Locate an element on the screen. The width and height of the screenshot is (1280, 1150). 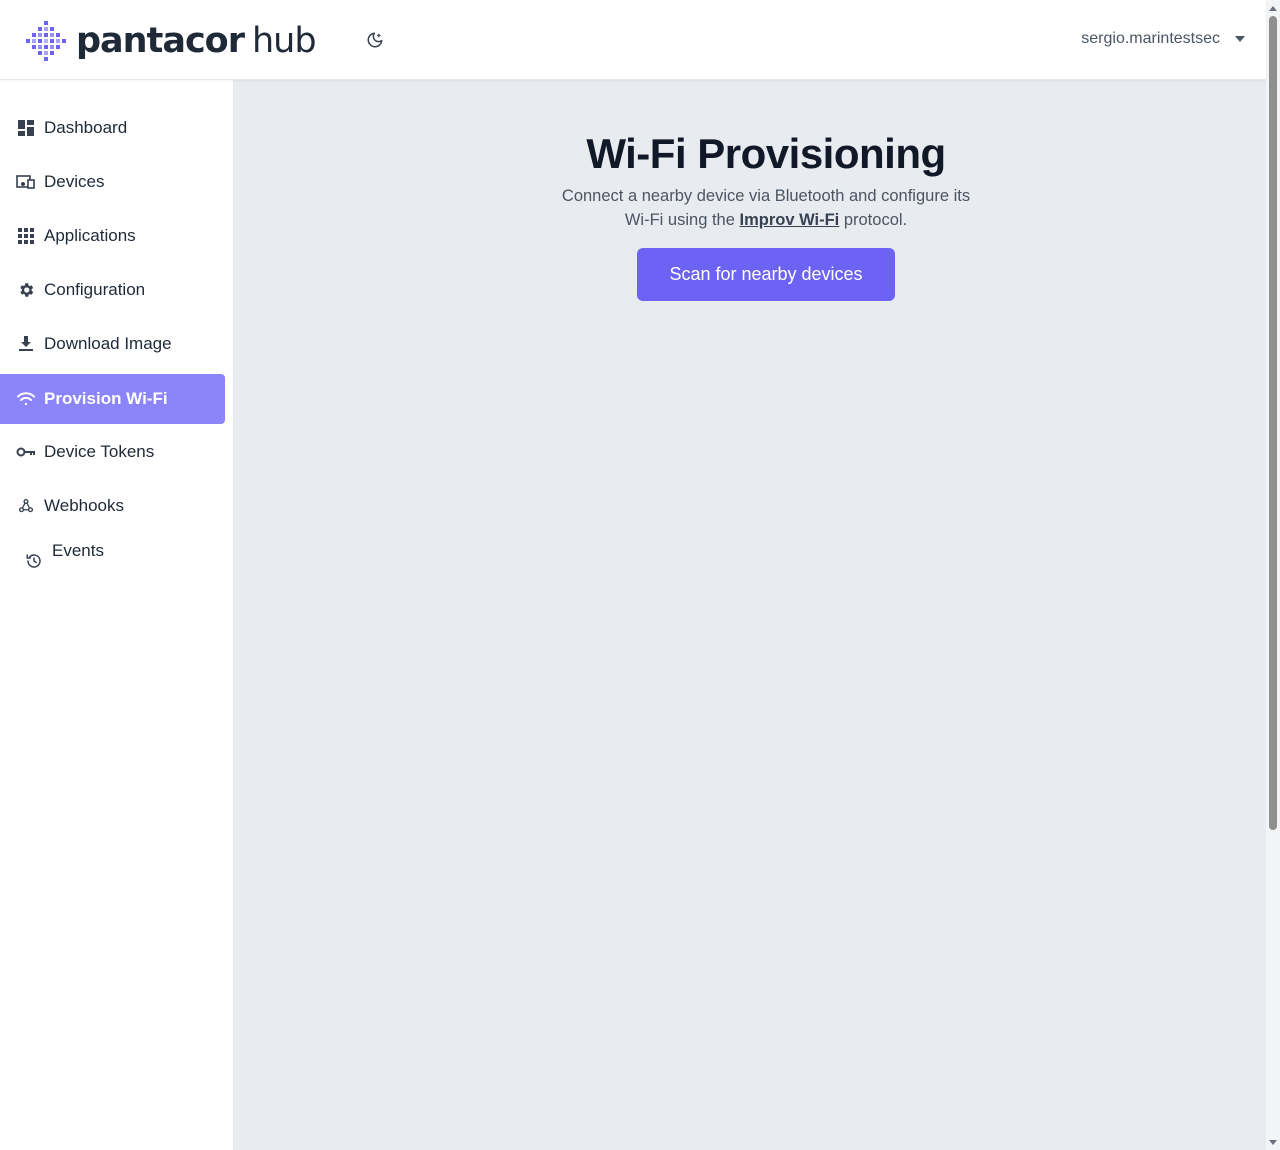
logo-brand: pantacor is located at coordinates (160, 41).